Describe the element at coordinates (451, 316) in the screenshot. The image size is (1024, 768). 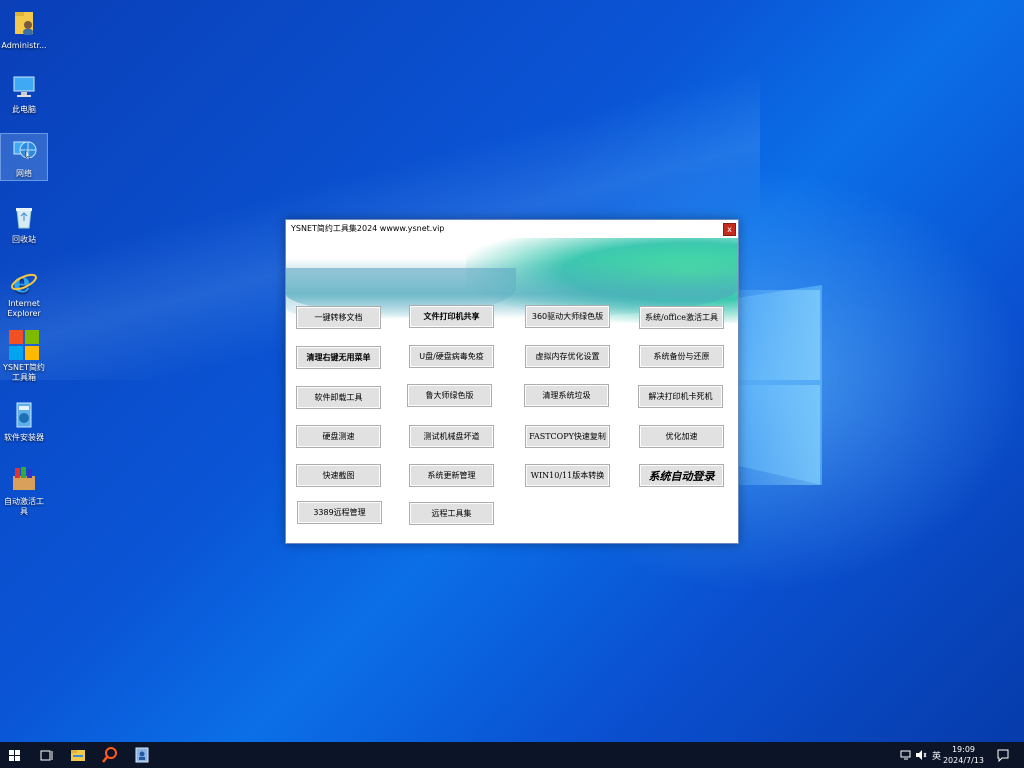
I see `btn-printer-share: 文件打印机共享` at that location.